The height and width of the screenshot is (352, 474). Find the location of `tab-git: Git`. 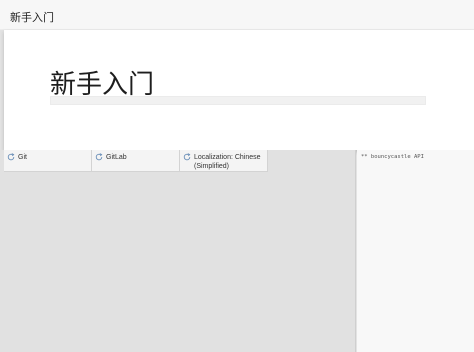

tab-git: Git is located at coordinates (48, 161).